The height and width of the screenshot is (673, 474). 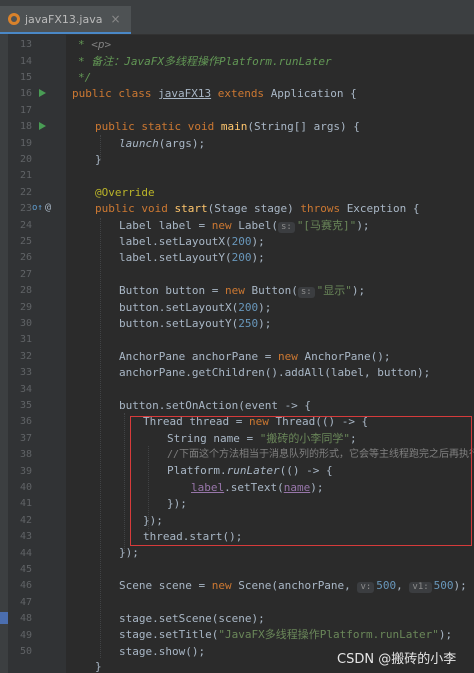 What do you see at coordinates (25, 61) in the screenshot?
I see `line-number: 14` at bounding box center [25, 61].